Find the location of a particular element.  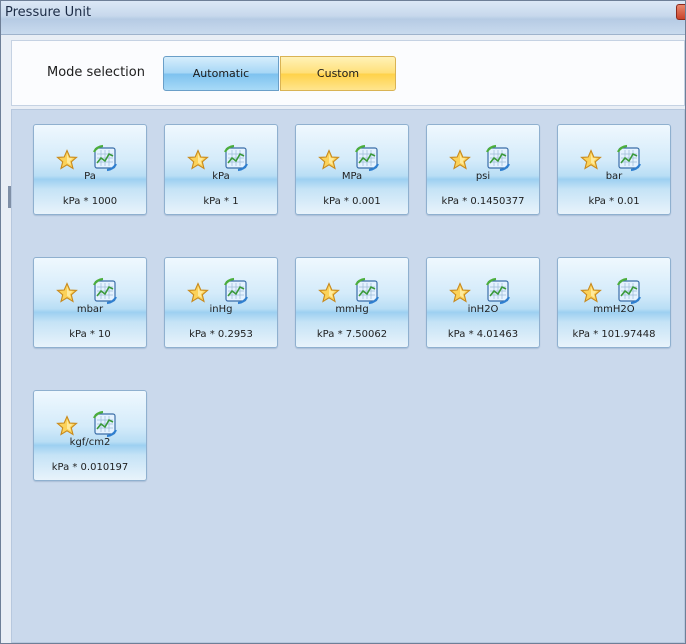

unit-name: psi is located at coordinates (483, 176).